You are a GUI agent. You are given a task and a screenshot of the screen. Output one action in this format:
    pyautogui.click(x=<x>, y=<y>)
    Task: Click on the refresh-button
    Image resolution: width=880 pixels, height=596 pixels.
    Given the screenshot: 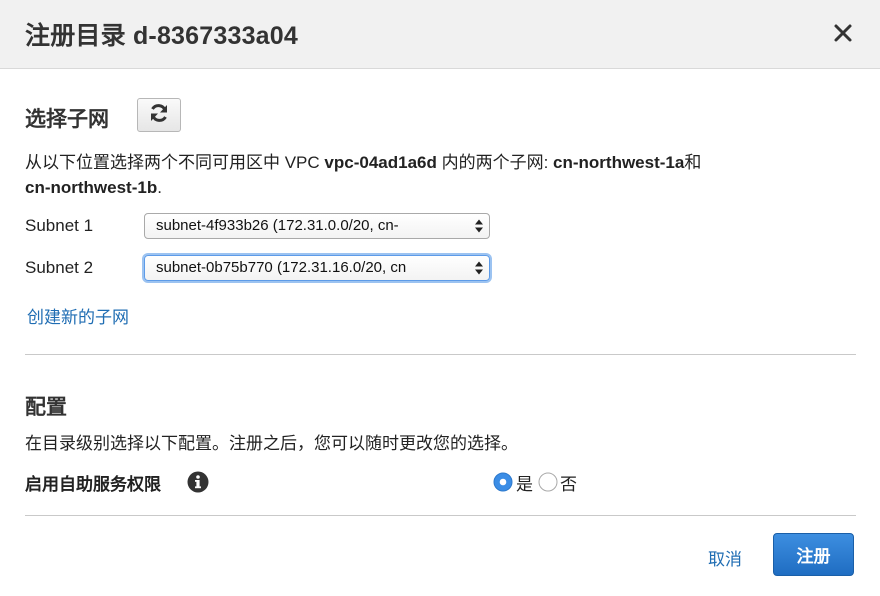 What is the action you would take?
    pyautogui.click(x=159, y=115)
    